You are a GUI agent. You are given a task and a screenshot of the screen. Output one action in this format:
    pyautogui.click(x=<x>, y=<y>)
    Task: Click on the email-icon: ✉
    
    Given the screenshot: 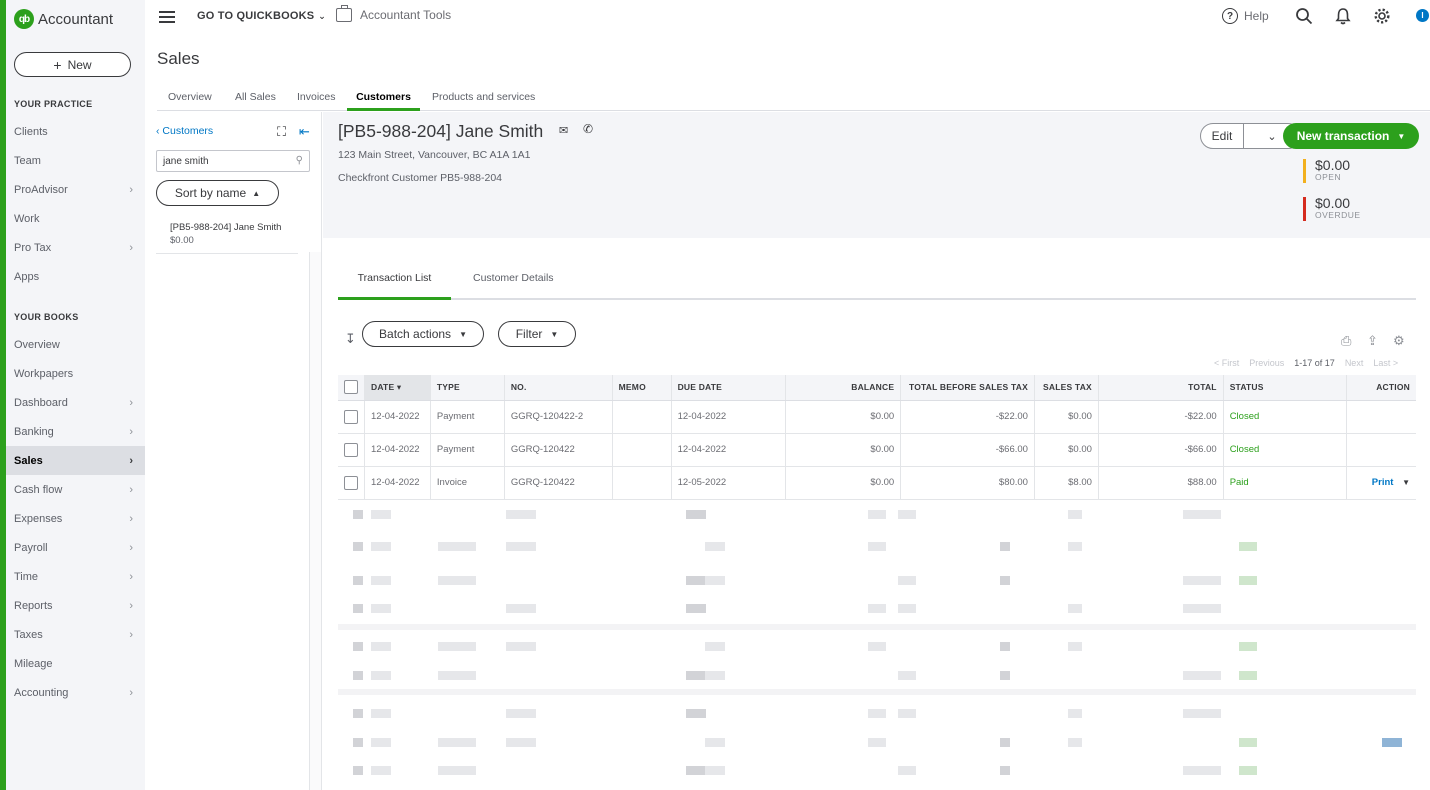 What is the action you would take?
    pyautogui.click(x=563, y=130)
    